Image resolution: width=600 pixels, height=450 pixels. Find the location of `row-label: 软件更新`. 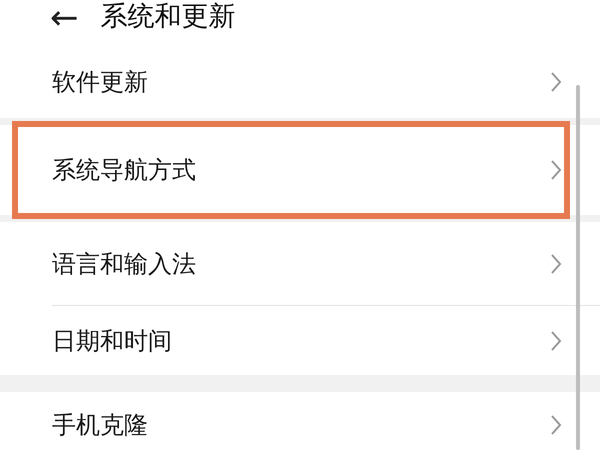

row-label: 软件更新 is located at coordinates (100, 82).